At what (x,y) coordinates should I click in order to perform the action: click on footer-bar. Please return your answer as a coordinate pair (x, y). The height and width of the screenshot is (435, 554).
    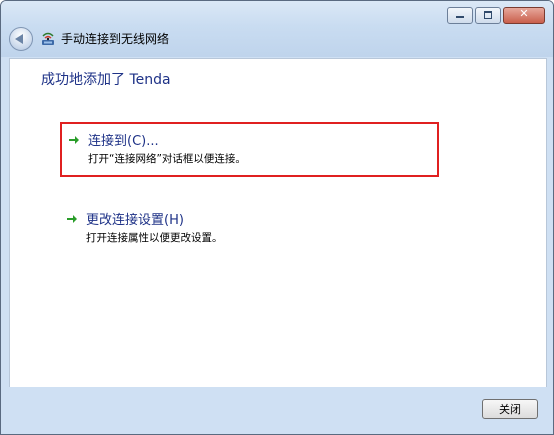
    Looking at the image, I should click on (277, 410).